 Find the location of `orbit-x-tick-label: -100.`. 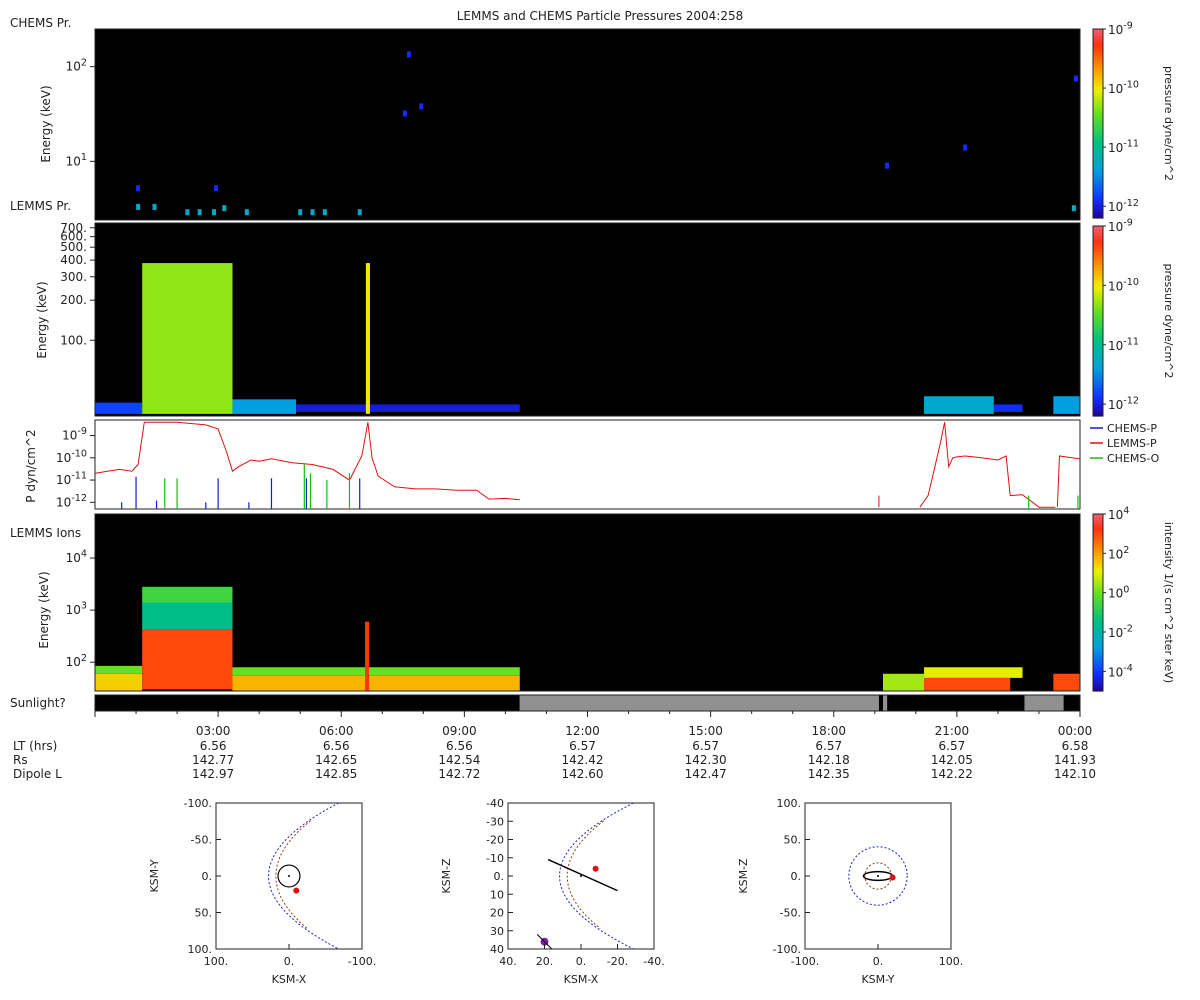

orbit-x-tick-label: -100. is located at coordinates (805, 961).